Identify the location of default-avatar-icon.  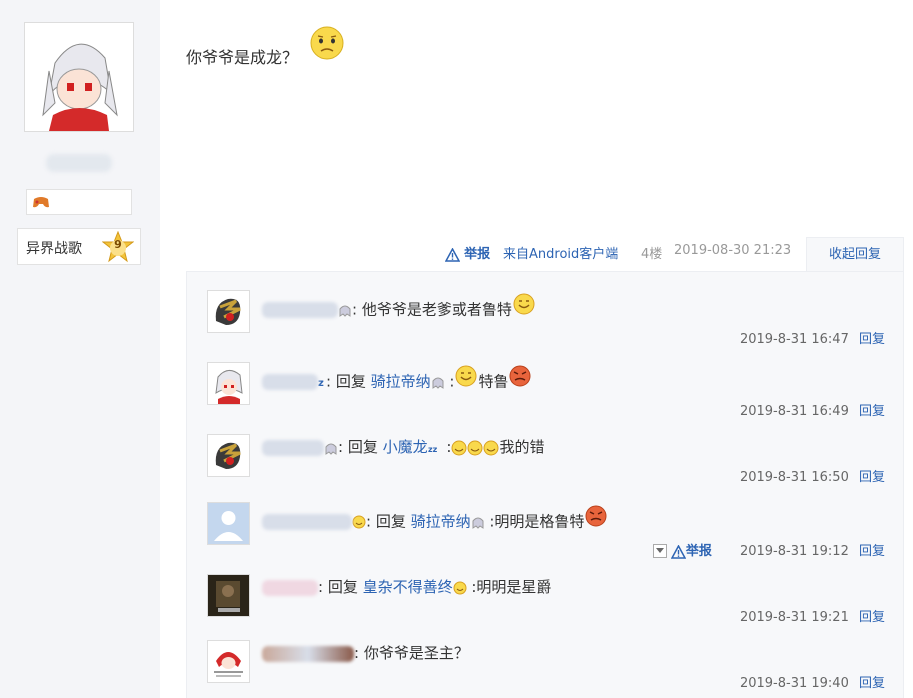
(228, 523).